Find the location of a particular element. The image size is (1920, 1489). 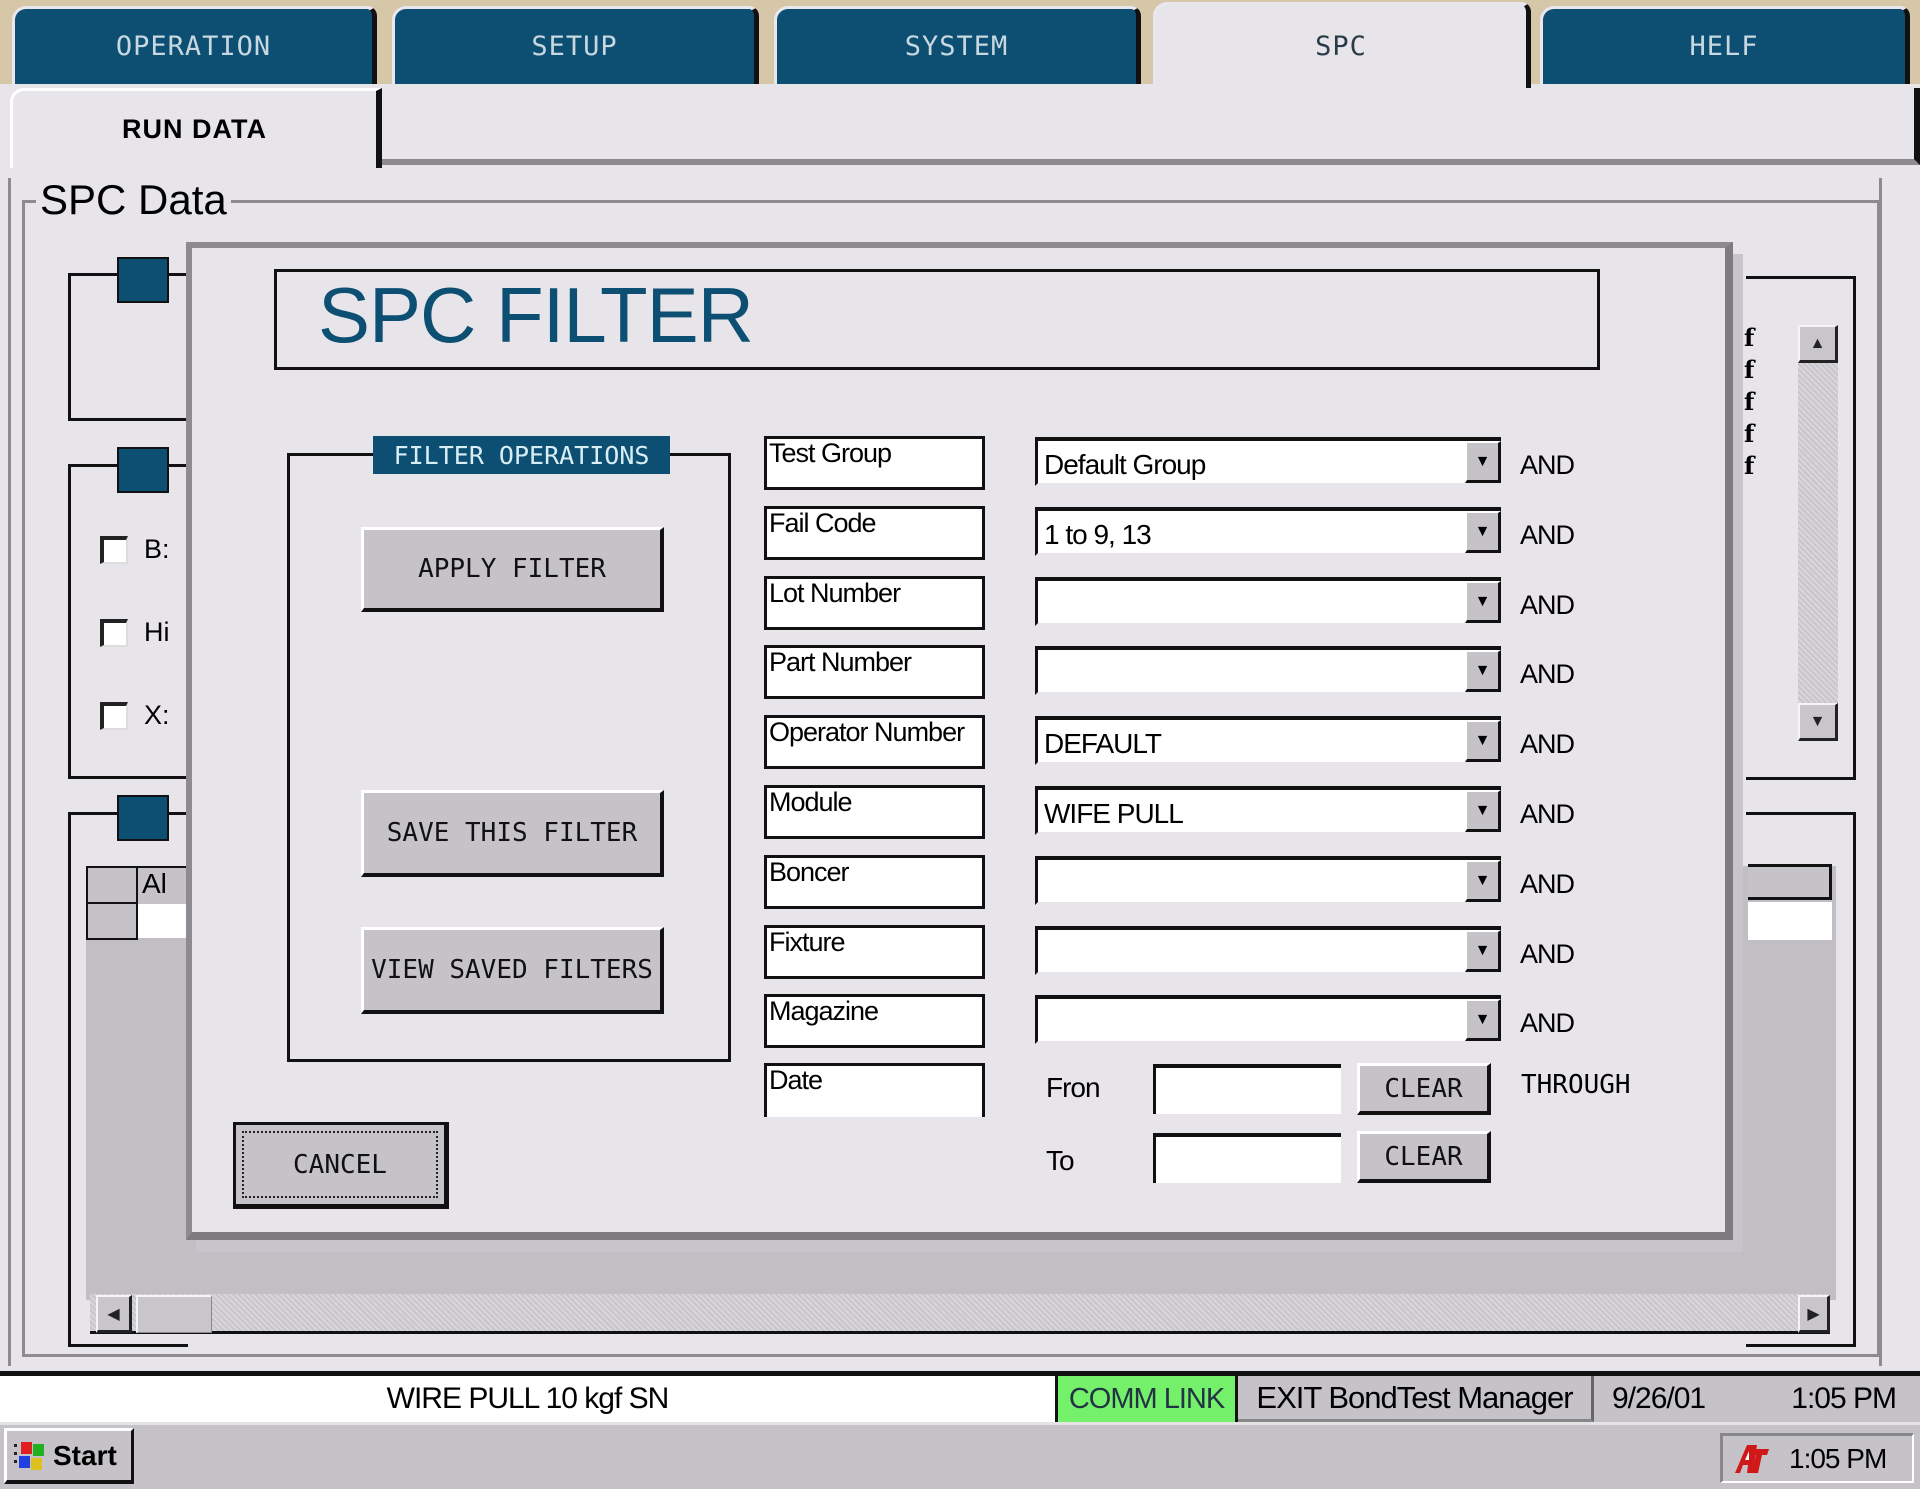

dropdown-lot-number: ▼ is located at coordinates (1268, 601).